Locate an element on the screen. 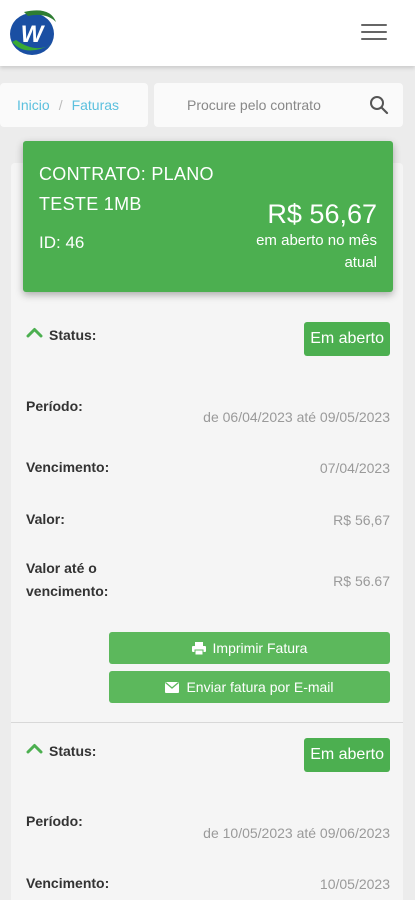  value-until-due-label: Valor até o vencimento: is located at coordinates (67, 579).